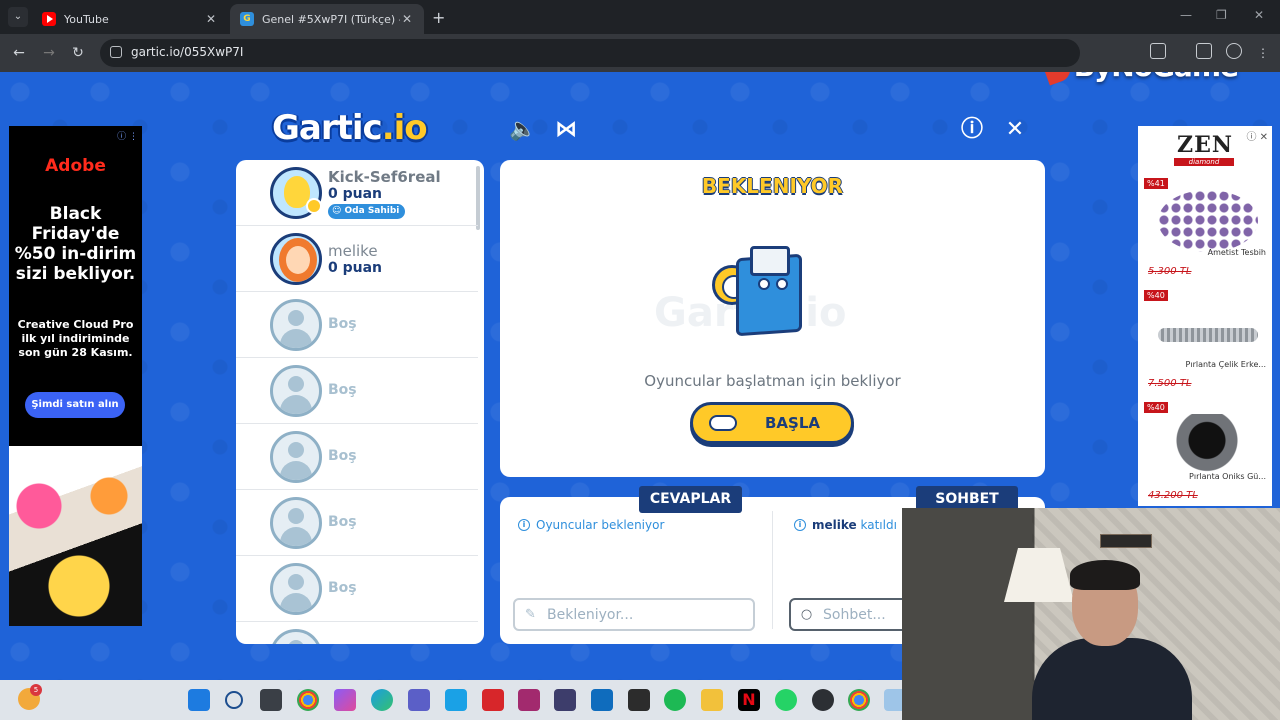  I want to click on profile-icon, so click(1234, 51).